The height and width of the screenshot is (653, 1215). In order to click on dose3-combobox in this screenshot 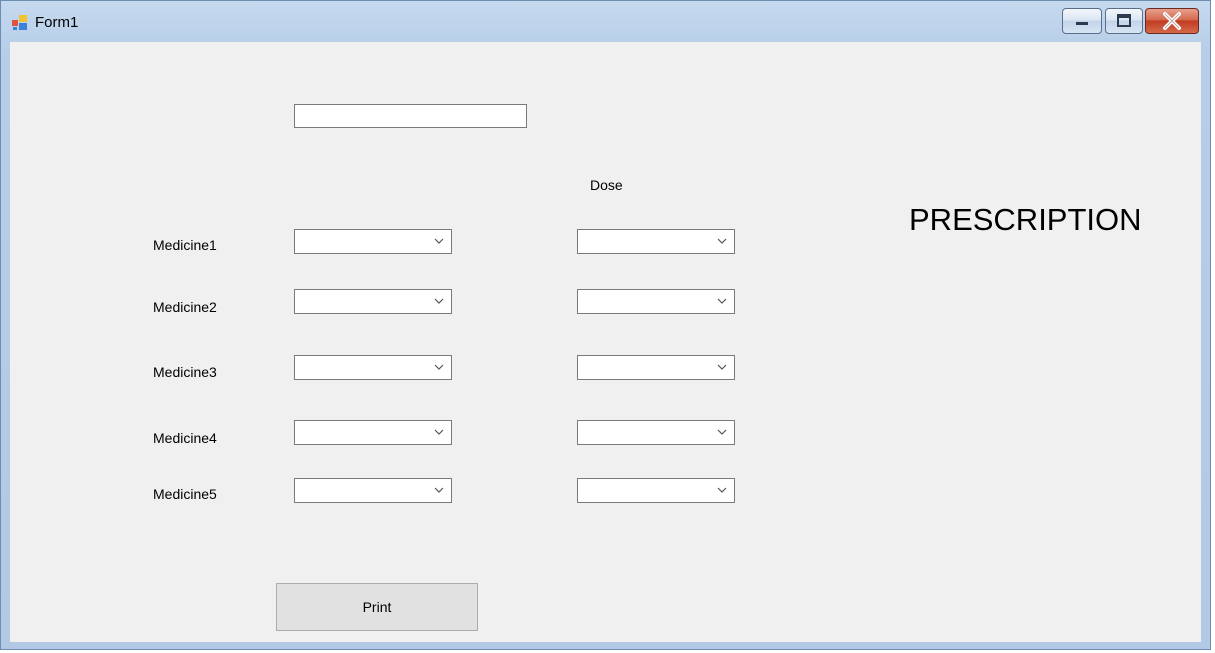, I will do `click(656, 367)`.